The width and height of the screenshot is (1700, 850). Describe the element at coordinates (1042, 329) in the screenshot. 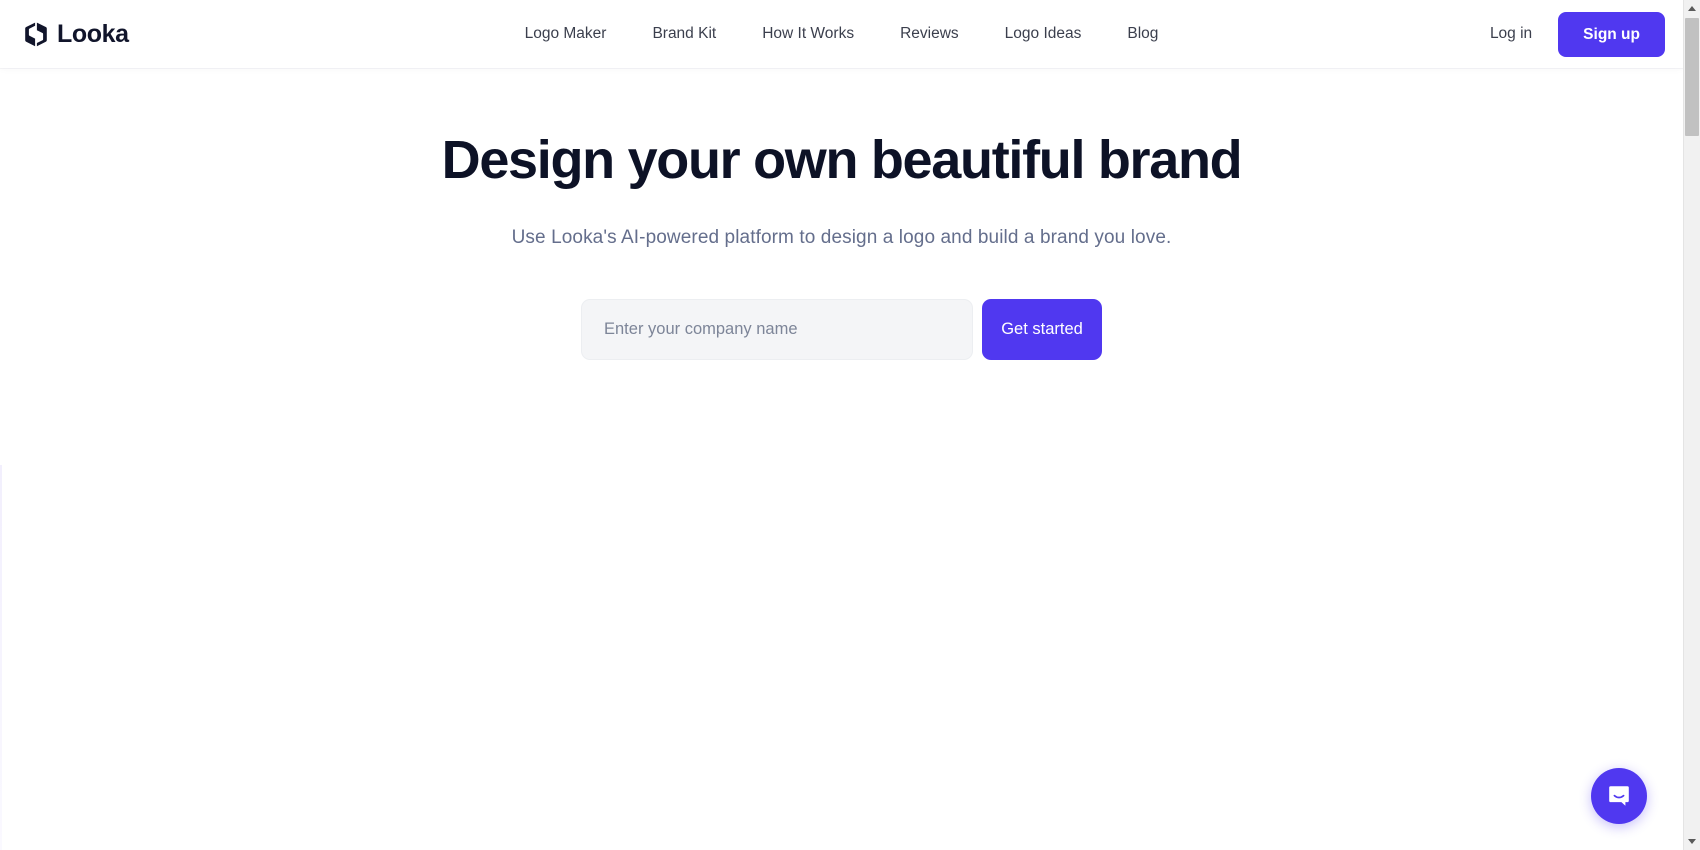

I see `get-started-button: Get started` at that location.